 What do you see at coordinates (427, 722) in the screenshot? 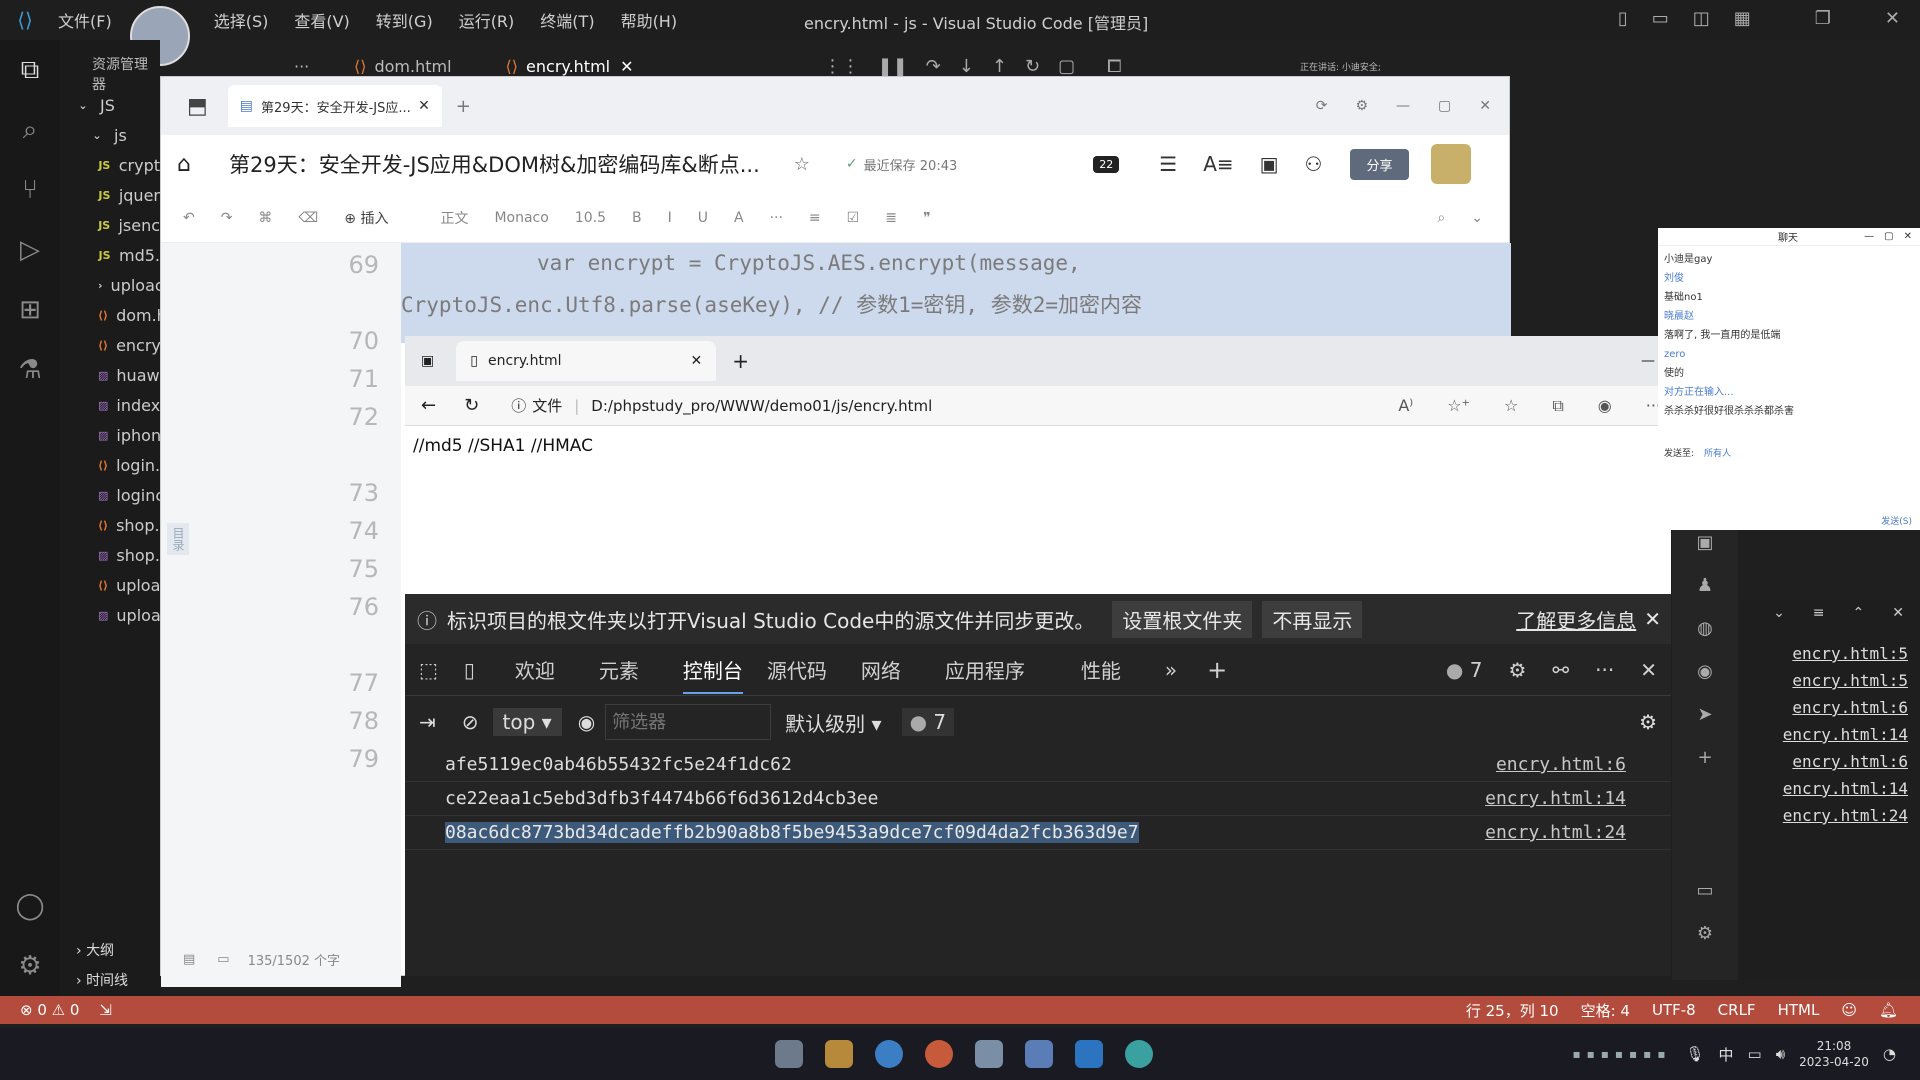
I see `sidebar-toggle-icon: ⇥` at bounding box center [427, 722].